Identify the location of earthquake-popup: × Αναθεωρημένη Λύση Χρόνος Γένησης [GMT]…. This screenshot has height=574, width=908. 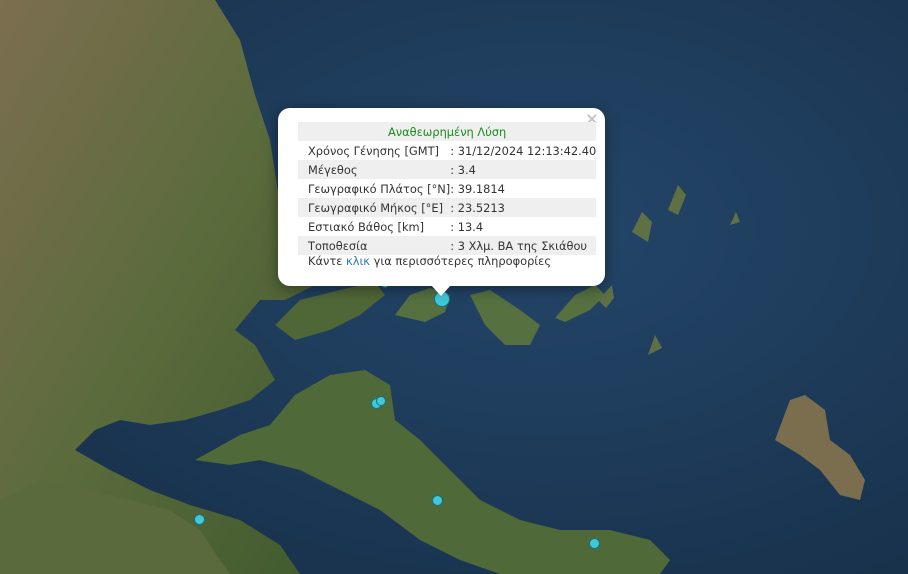
(441, 197).